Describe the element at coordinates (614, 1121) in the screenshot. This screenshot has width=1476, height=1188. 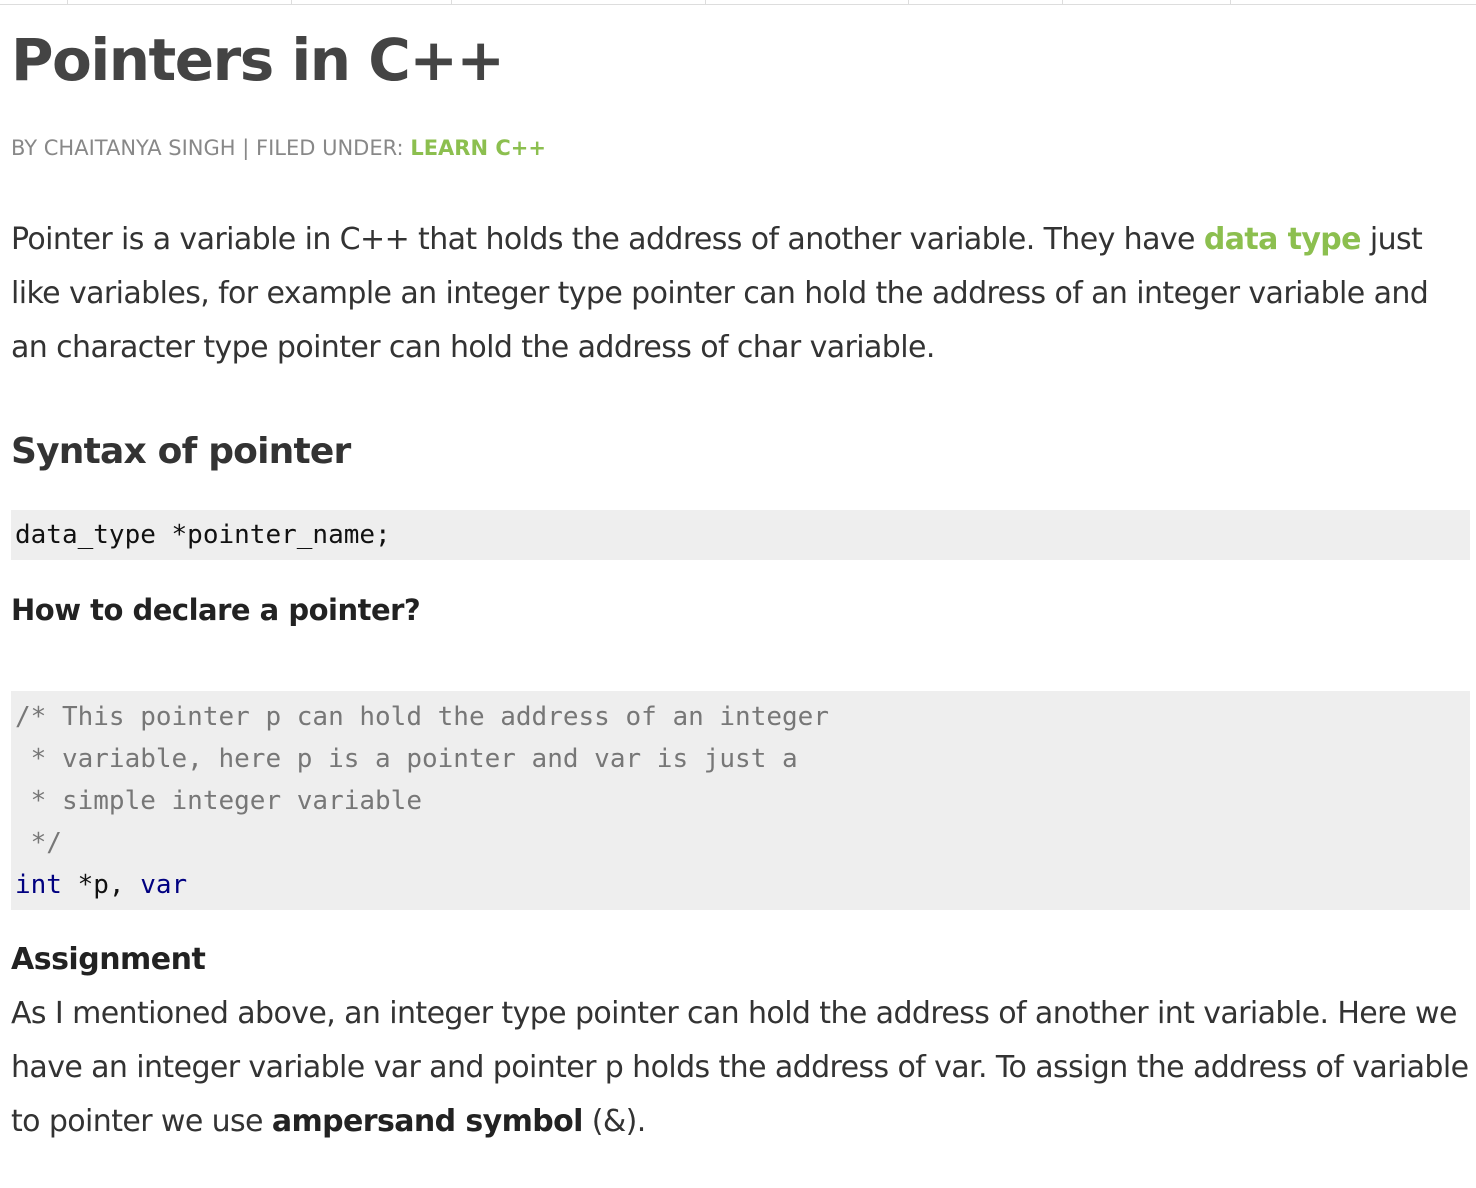
I see `assignment-text-end: (&).` at that location.